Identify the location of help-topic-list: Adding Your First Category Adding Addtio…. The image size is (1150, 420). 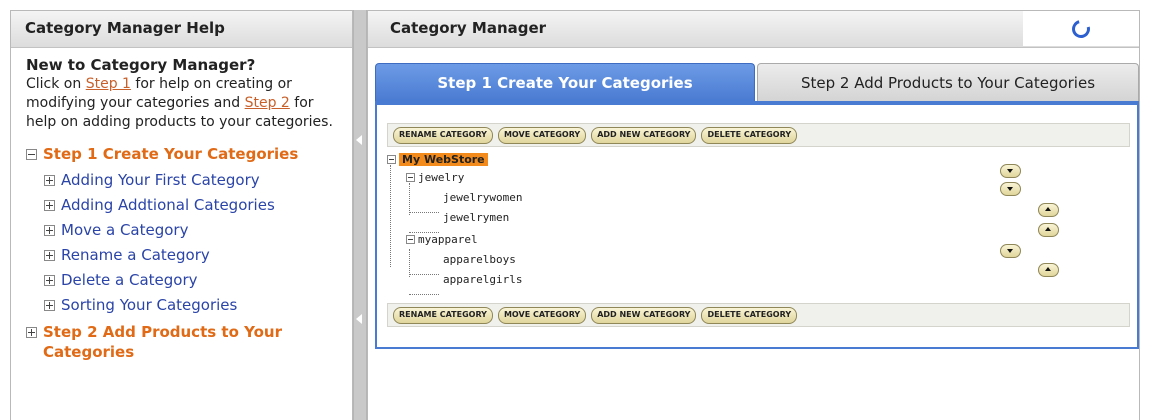
(189, 243).